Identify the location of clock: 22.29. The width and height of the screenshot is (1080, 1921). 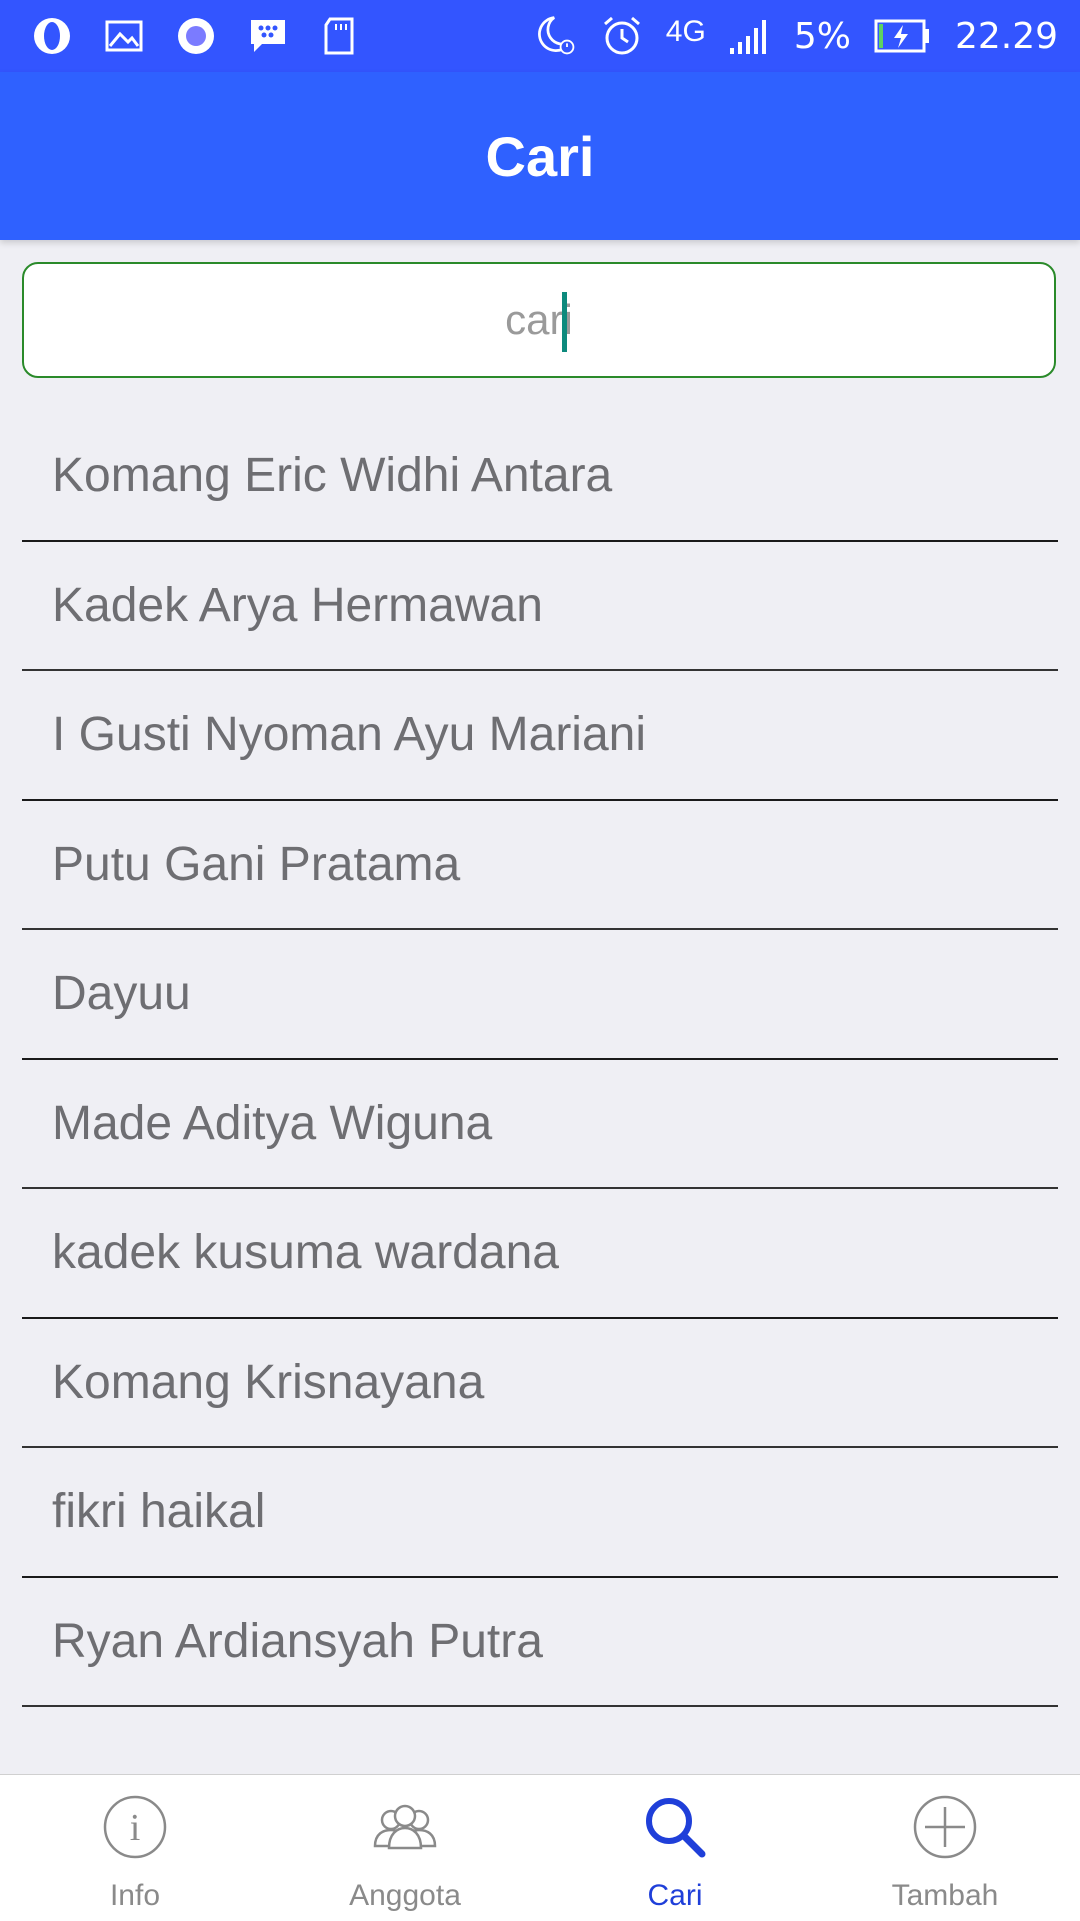
(1006, 36).